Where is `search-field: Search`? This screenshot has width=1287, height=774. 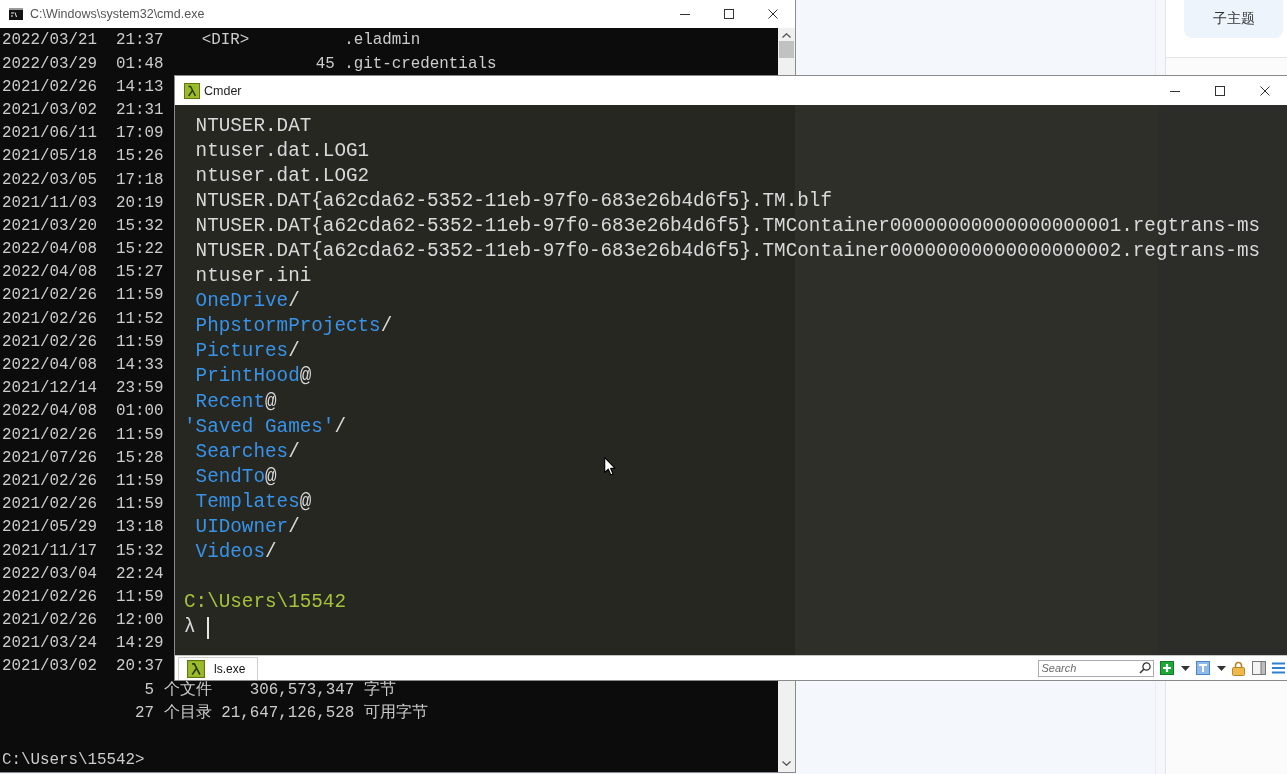
search-field: Search is located at coordinates (1095, 668).